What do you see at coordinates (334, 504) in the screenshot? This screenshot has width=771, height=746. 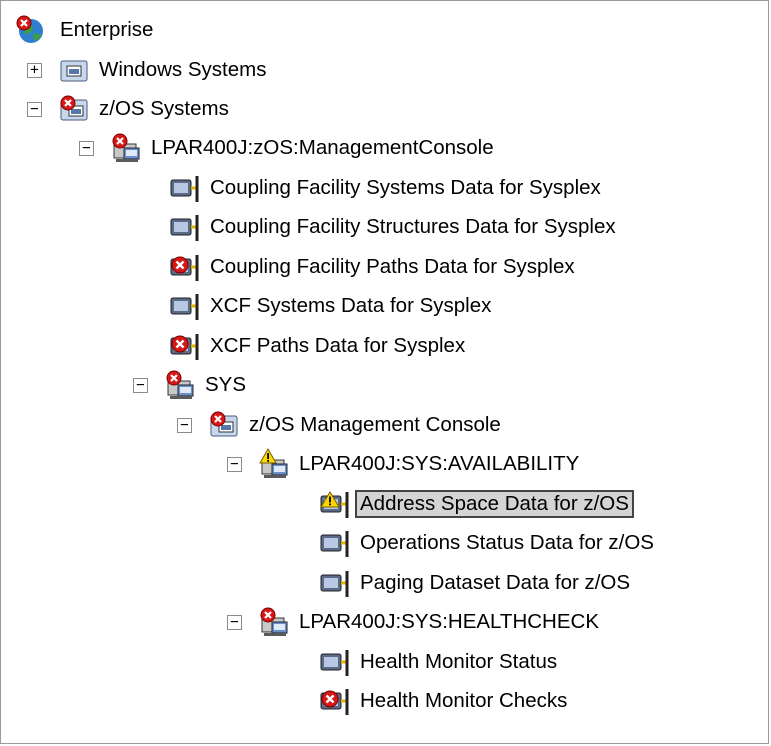 I see `workspace-warning-icon` at bounding box center [334, 504].